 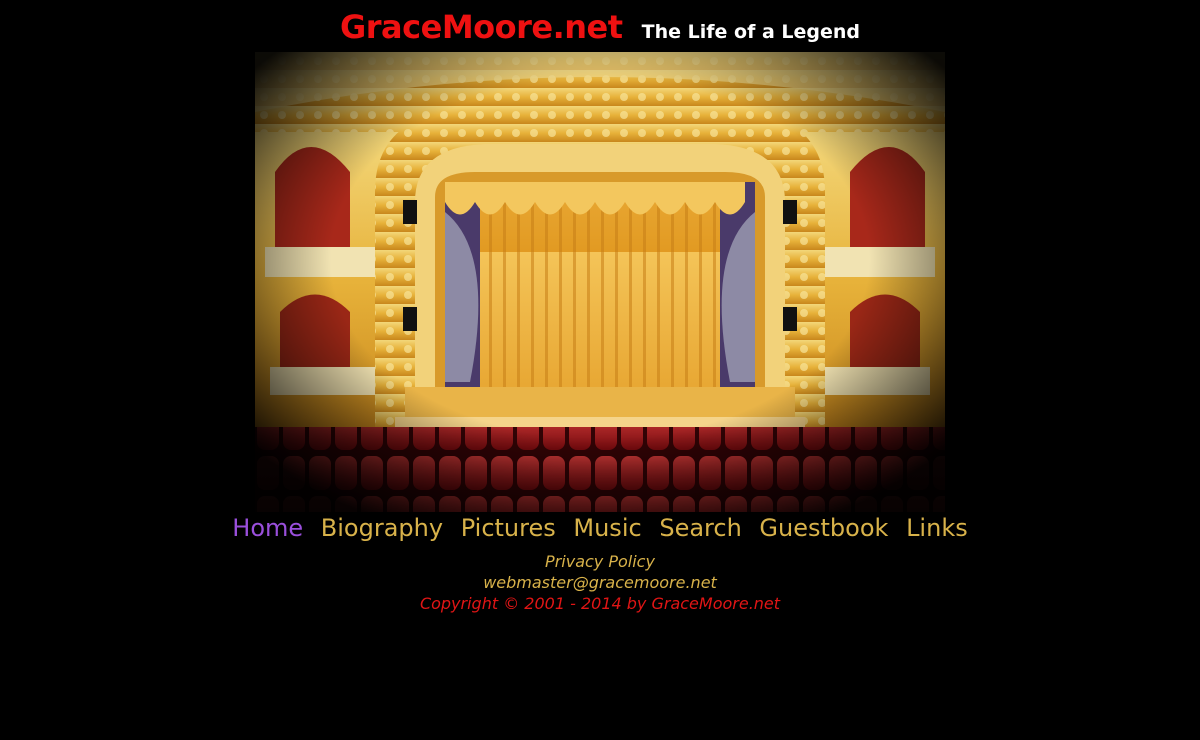 I want to click on site-header: GraceMoore.net The Life of a Legend, so click(x=600, y=27).